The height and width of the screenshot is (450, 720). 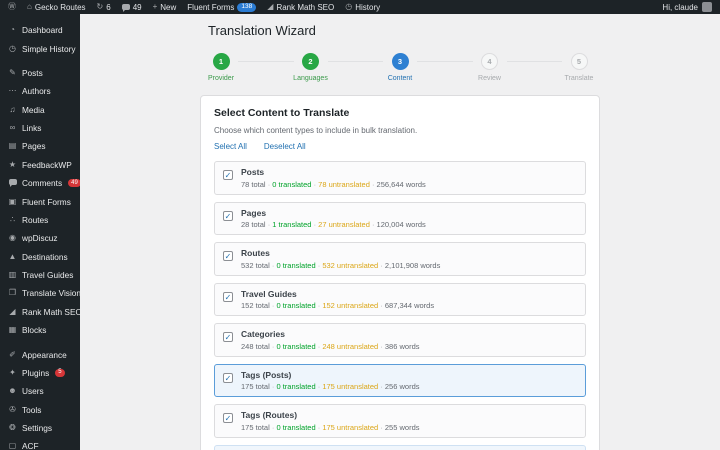 What do you see at coordinates (300, 7) in the screenshot?
I see `adminbar-rank-math: ◢ Rank Math SEO` at bounding box center [300, 7].